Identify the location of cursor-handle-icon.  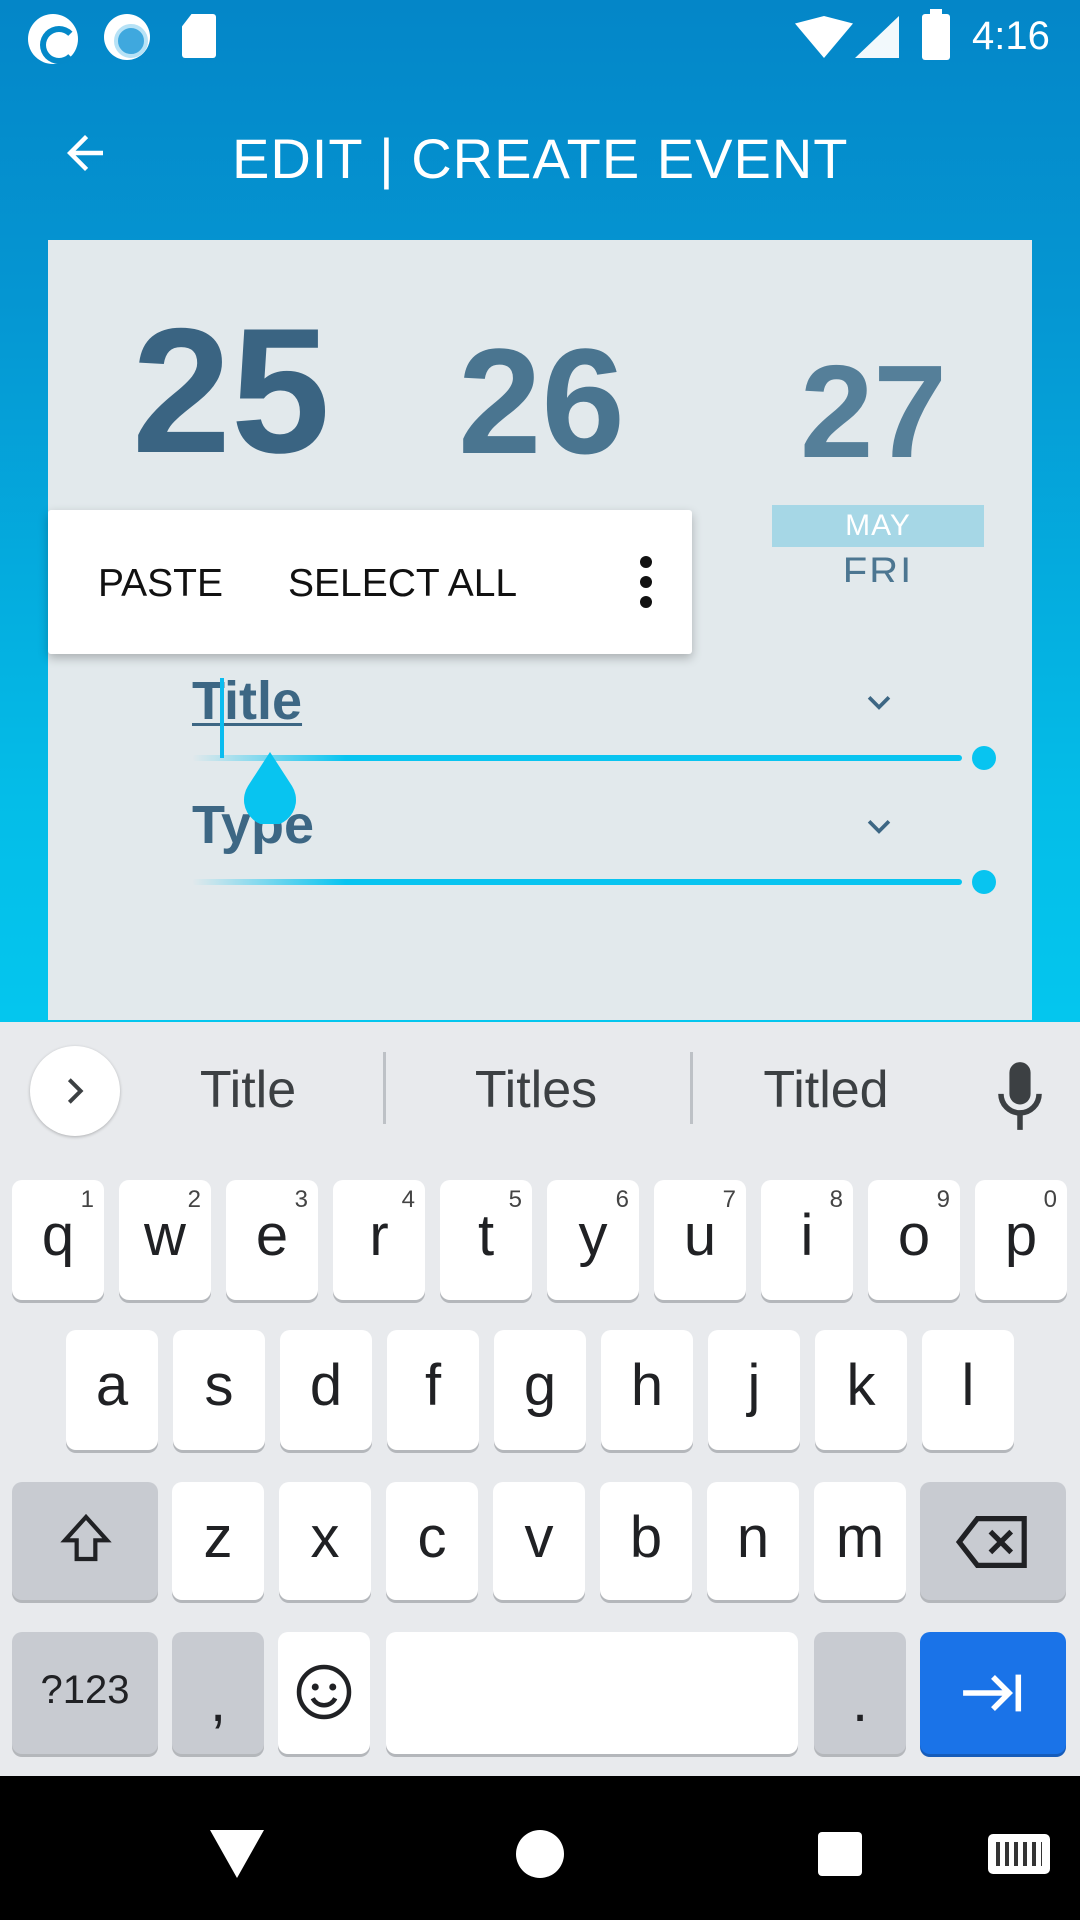
(270, 788).